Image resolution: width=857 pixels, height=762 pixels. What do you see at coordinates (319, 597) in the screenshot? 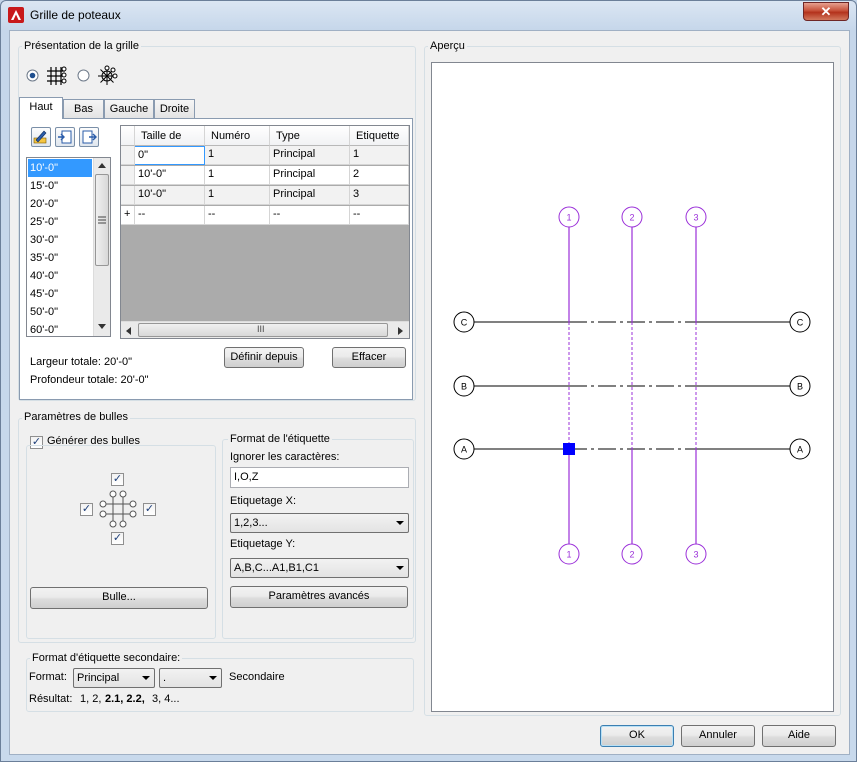
I see `advanced-settings-button: Paramètres avancés` at bounding box center [319, 597].